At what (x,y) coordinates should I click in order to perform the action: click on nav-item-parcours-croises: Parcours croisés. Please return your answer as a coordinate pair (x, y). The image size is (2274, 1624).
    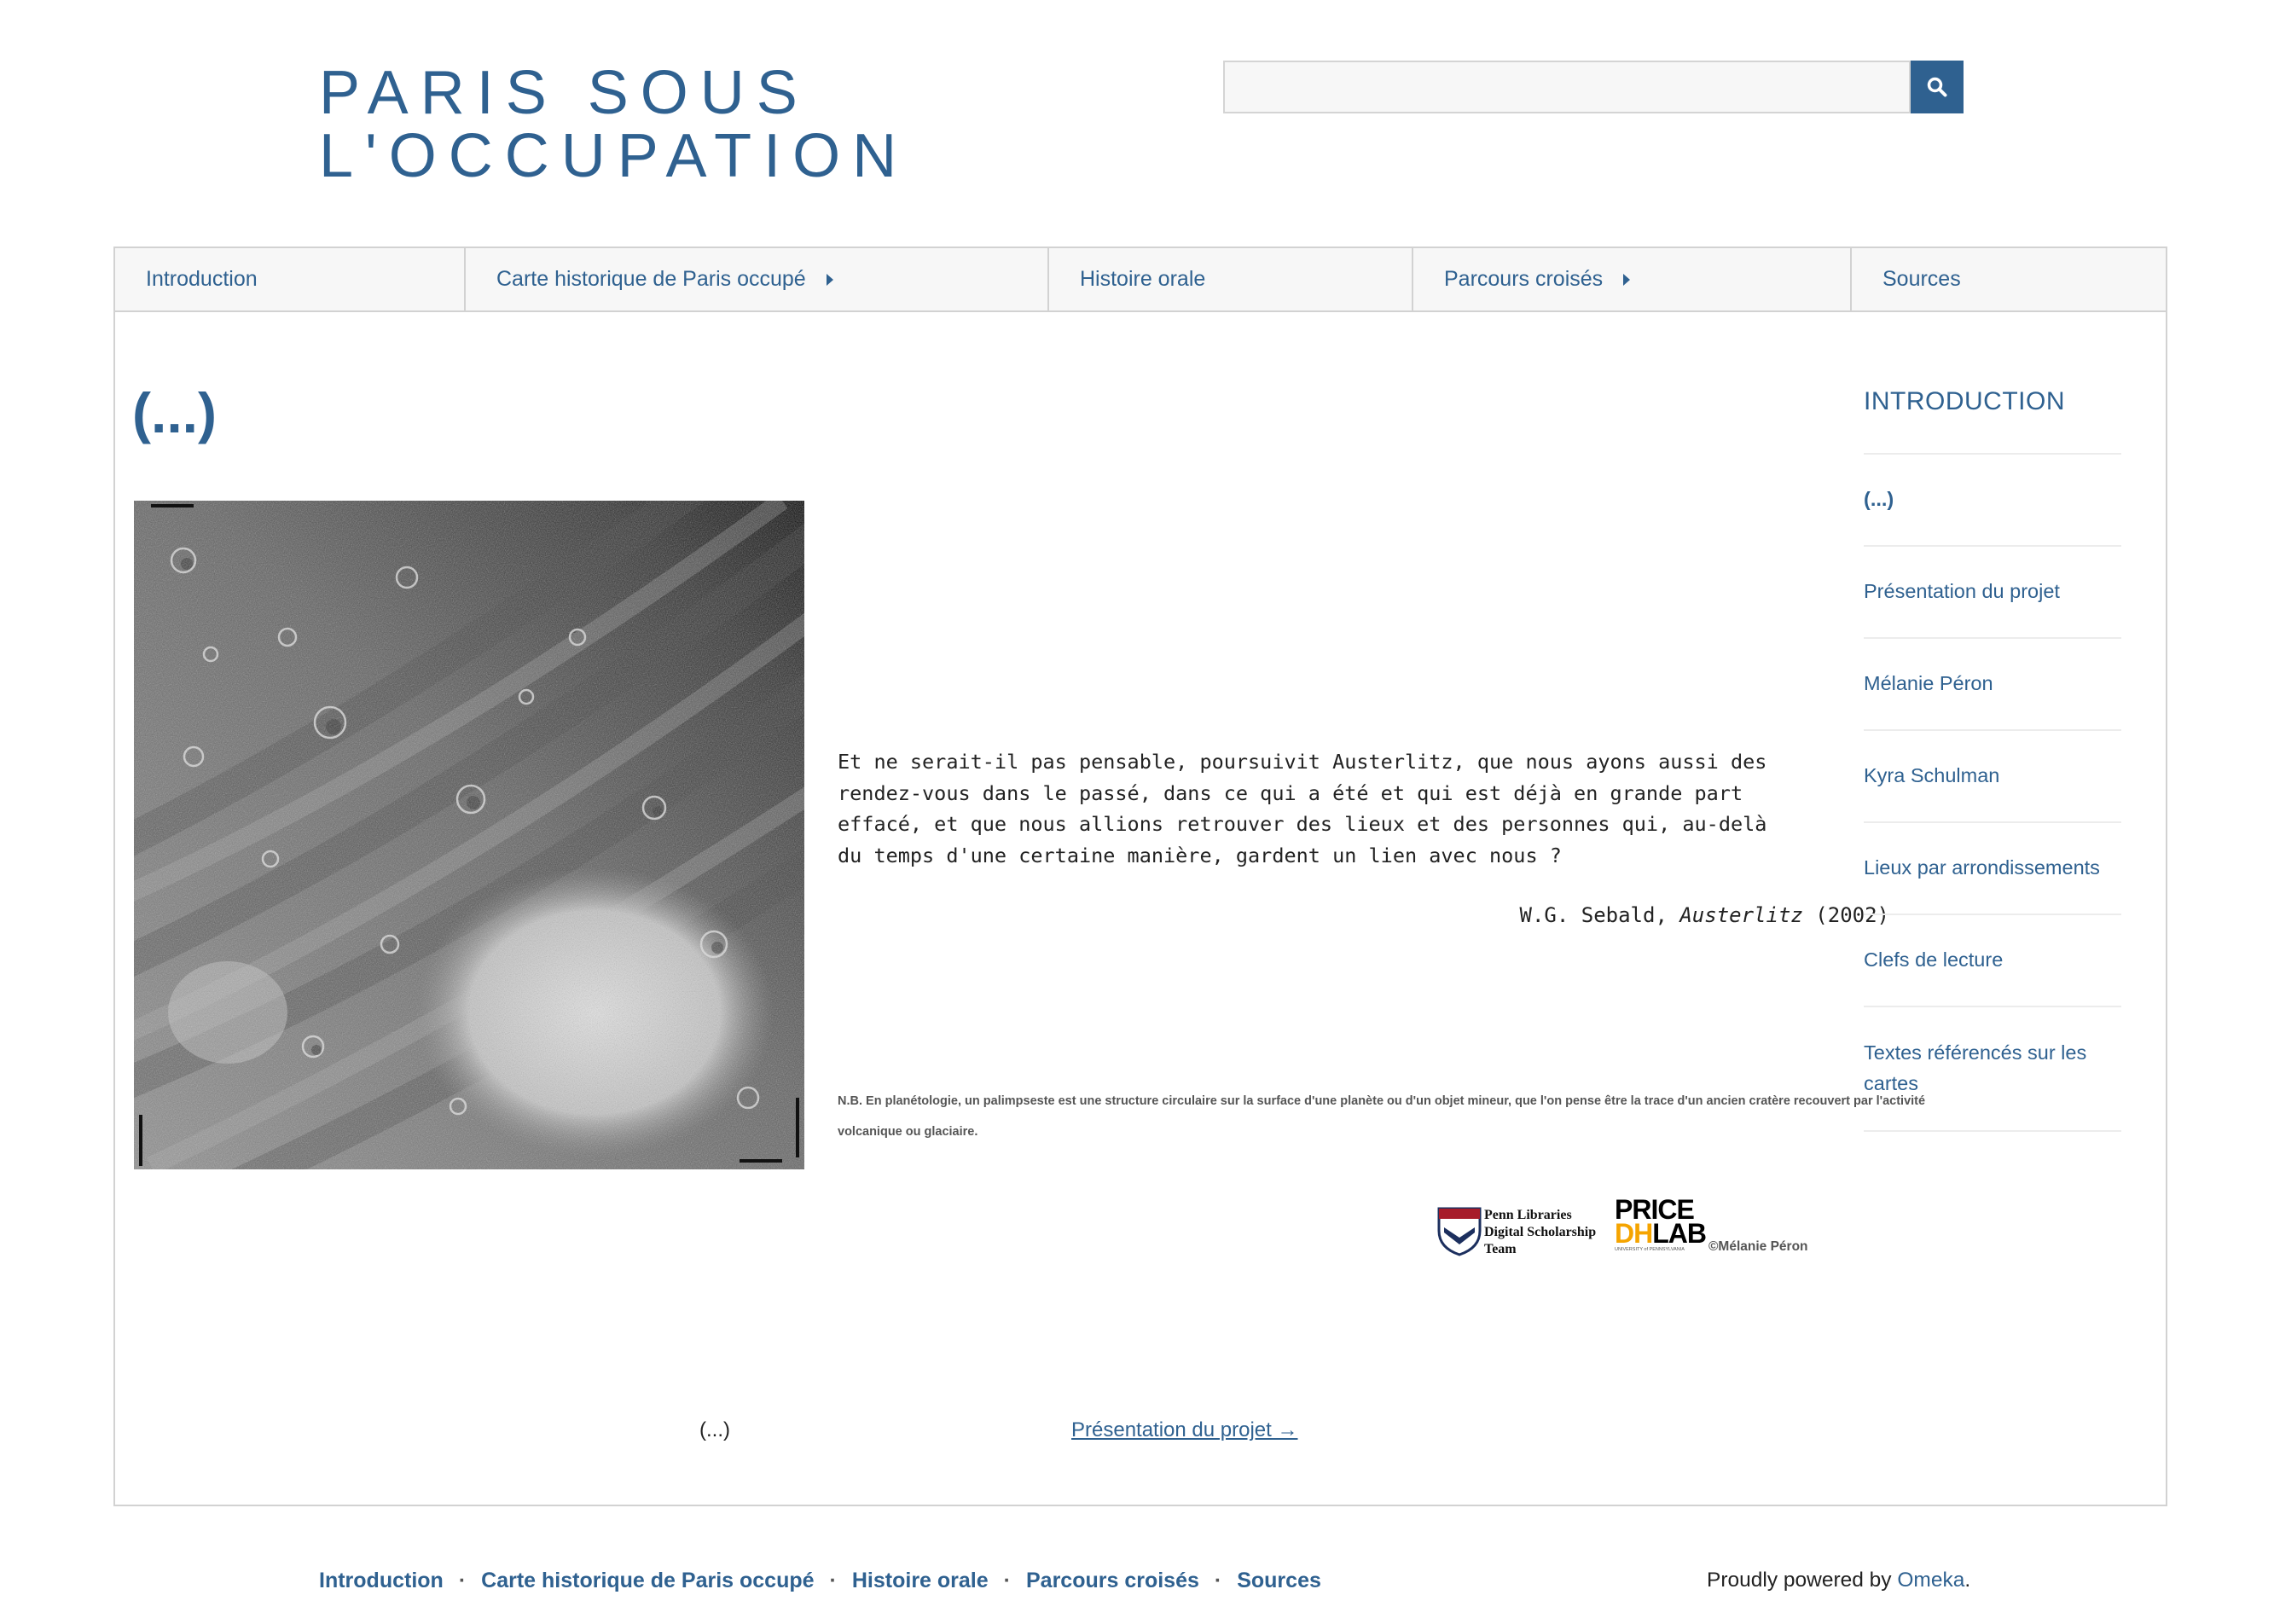
    Looking at the image, I should click on (1632, 279).